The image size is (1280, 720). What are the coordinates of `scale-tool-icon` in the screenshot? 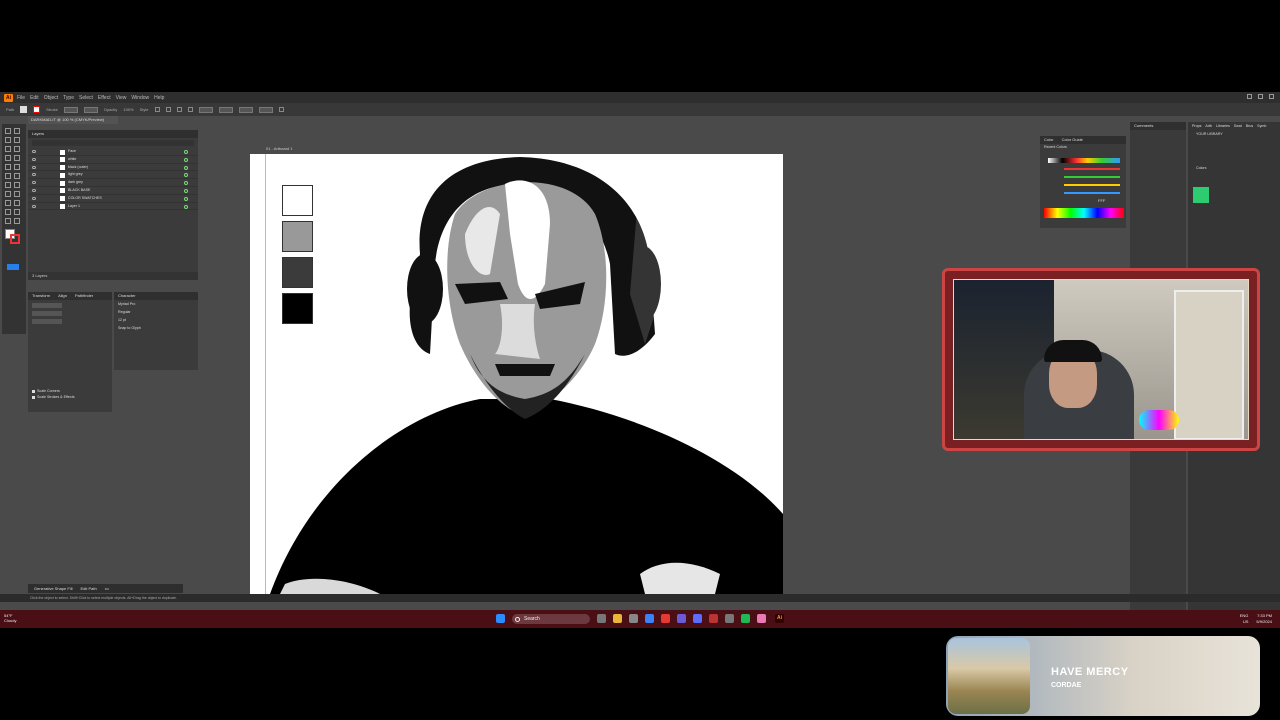 It's located at (17, 176).